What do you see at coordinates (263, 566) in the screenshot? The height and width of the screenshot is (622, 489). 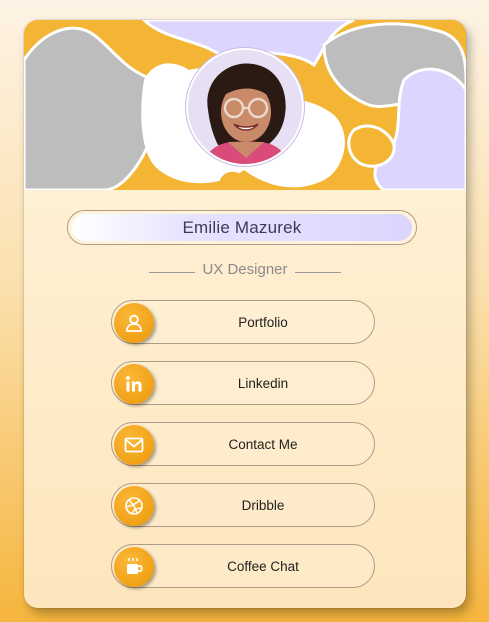 I see `coffee-chat-button-label: Coffee Chat` at bounding box center [263, 566].